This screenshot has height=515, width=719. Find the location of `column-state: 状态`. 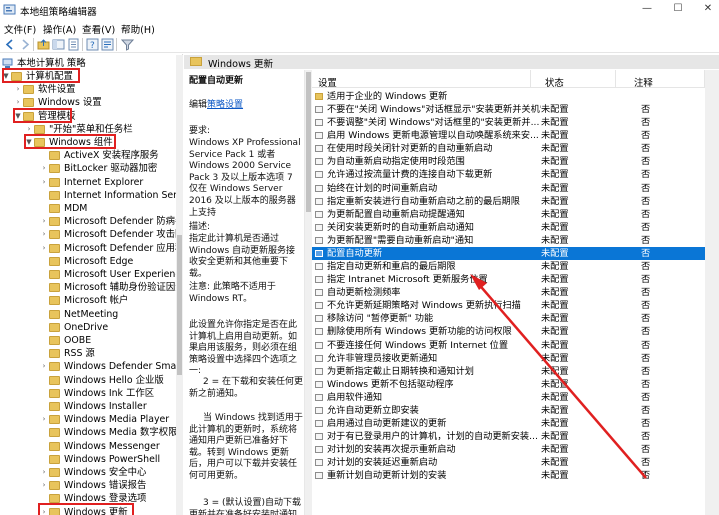

column-state: 状态 is located at coordinates (554, 82).